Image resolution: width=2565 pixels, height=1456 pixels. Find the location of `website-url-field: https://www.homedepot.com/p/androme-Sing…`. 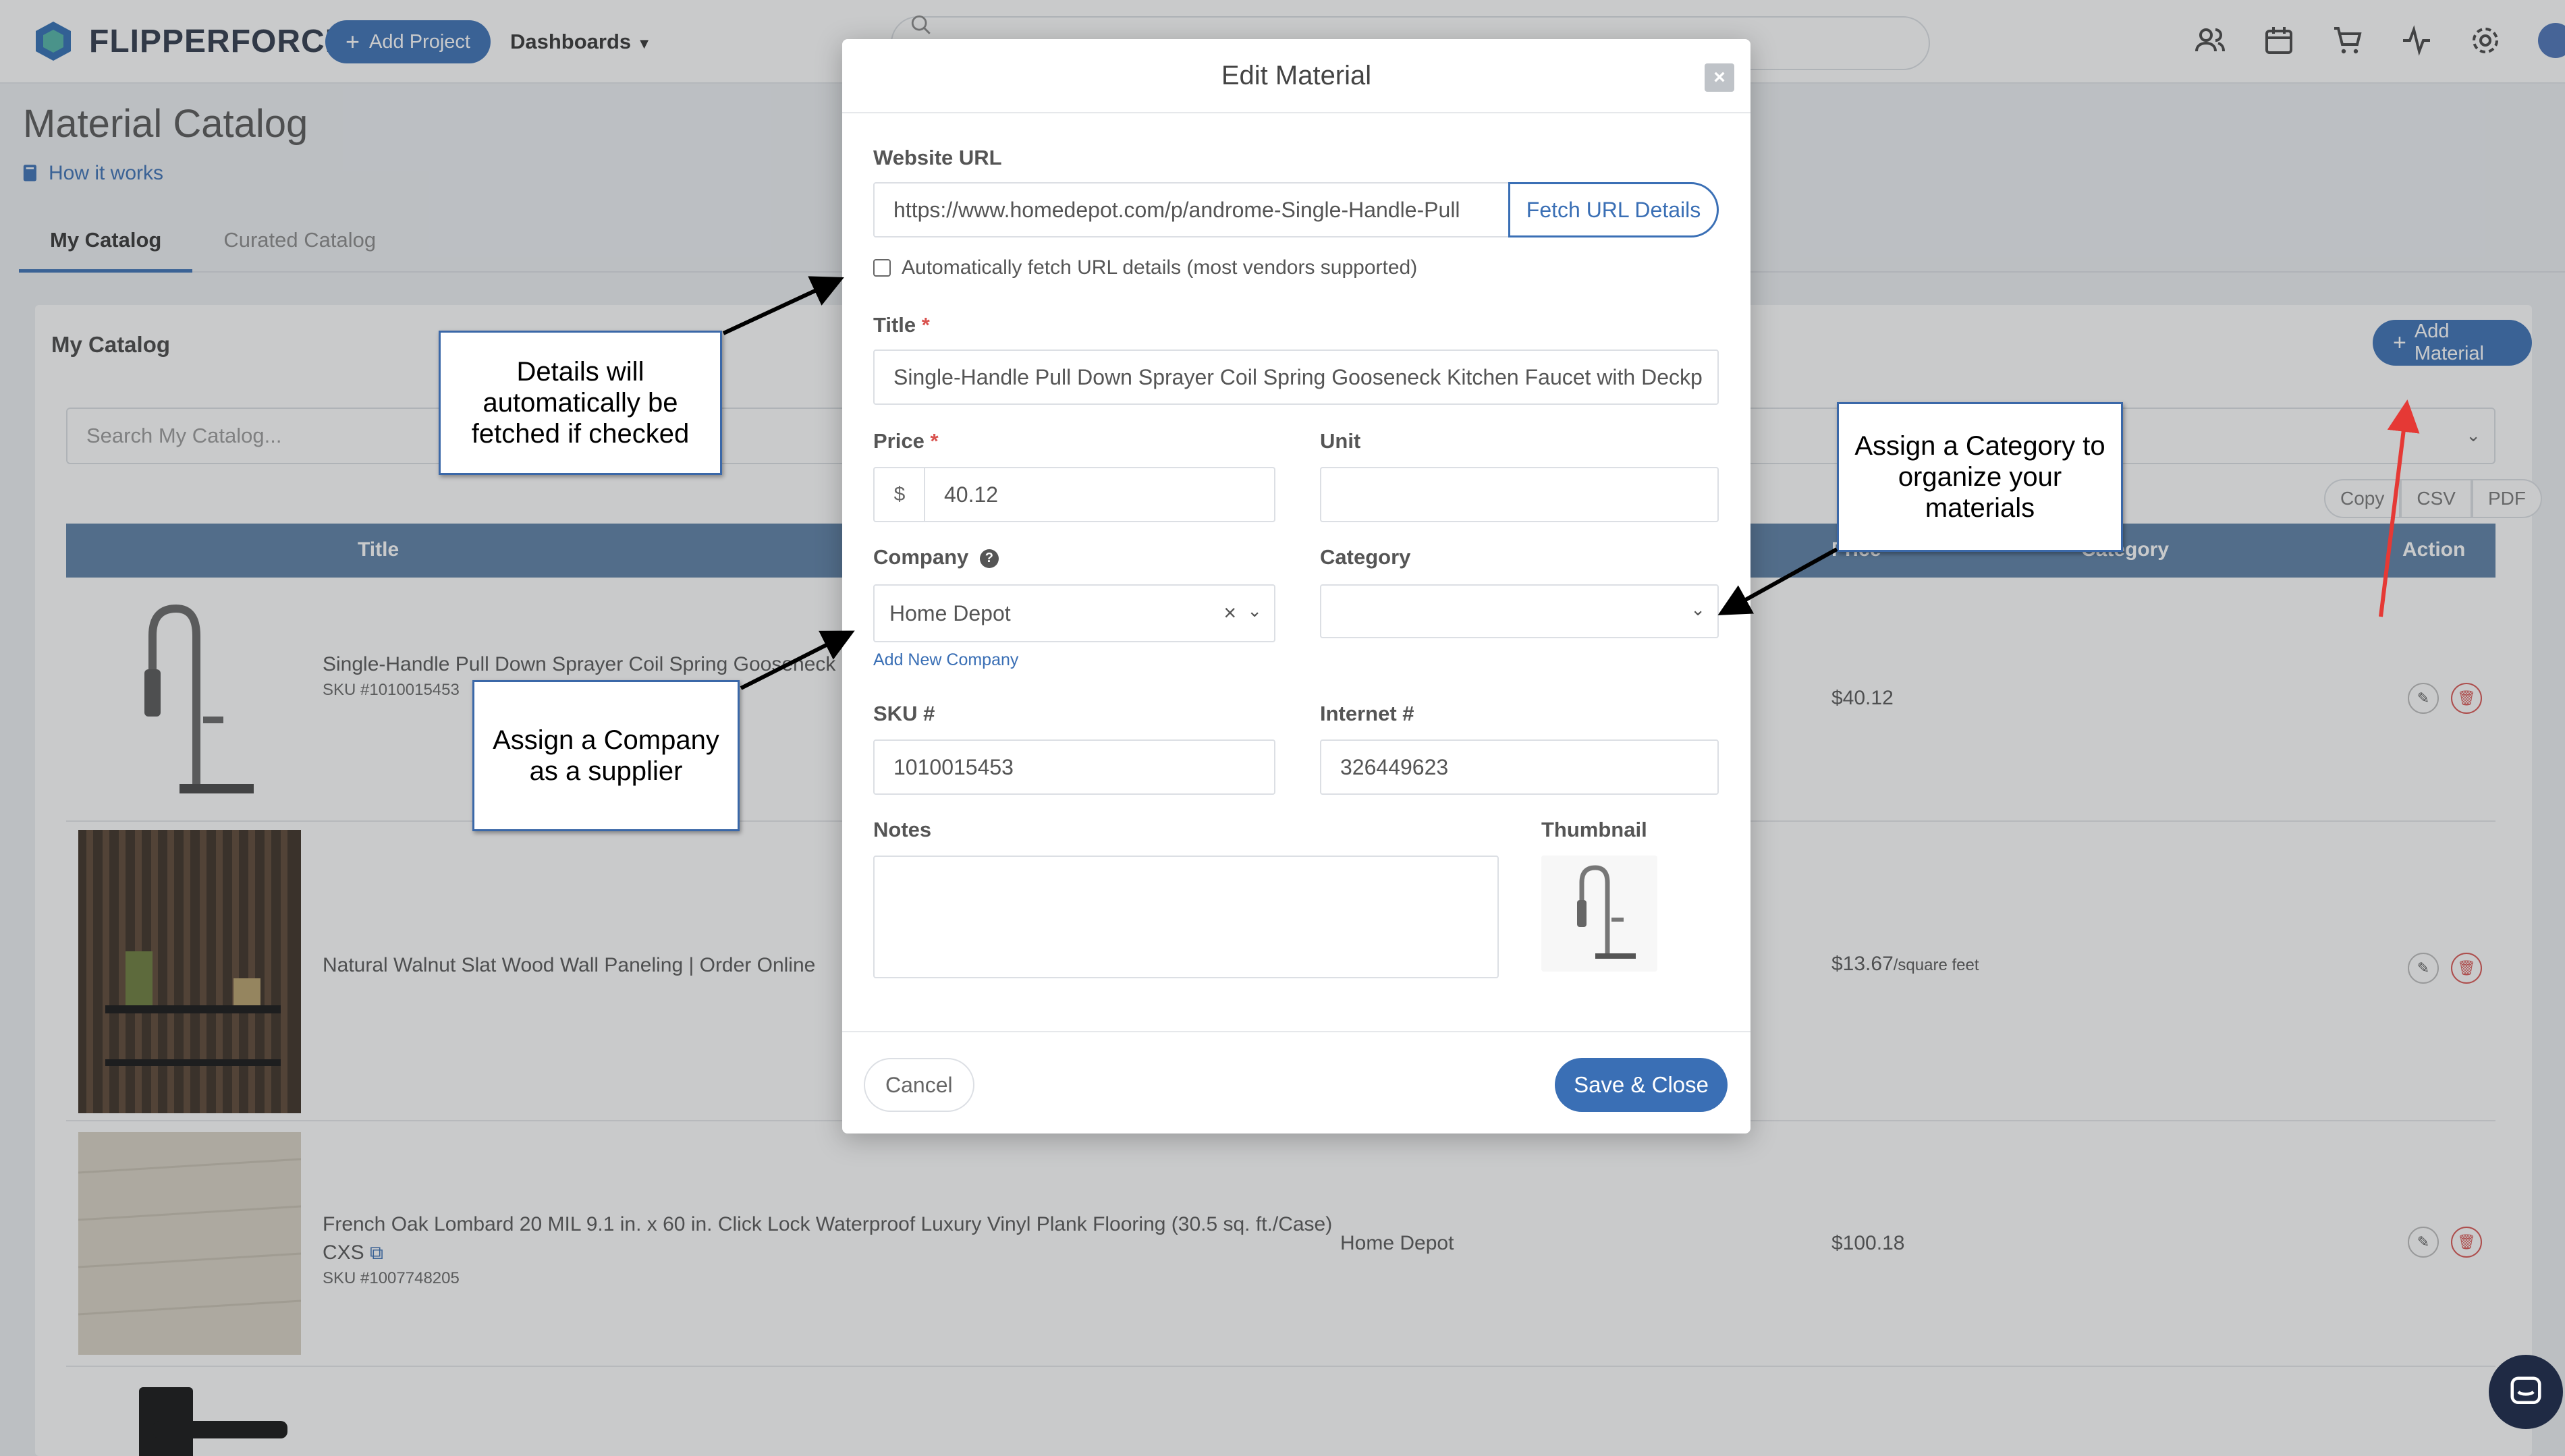

website-url-field: https://www.homedepot.com/p/androme-Sing… is located at coordinates (1191, 209).